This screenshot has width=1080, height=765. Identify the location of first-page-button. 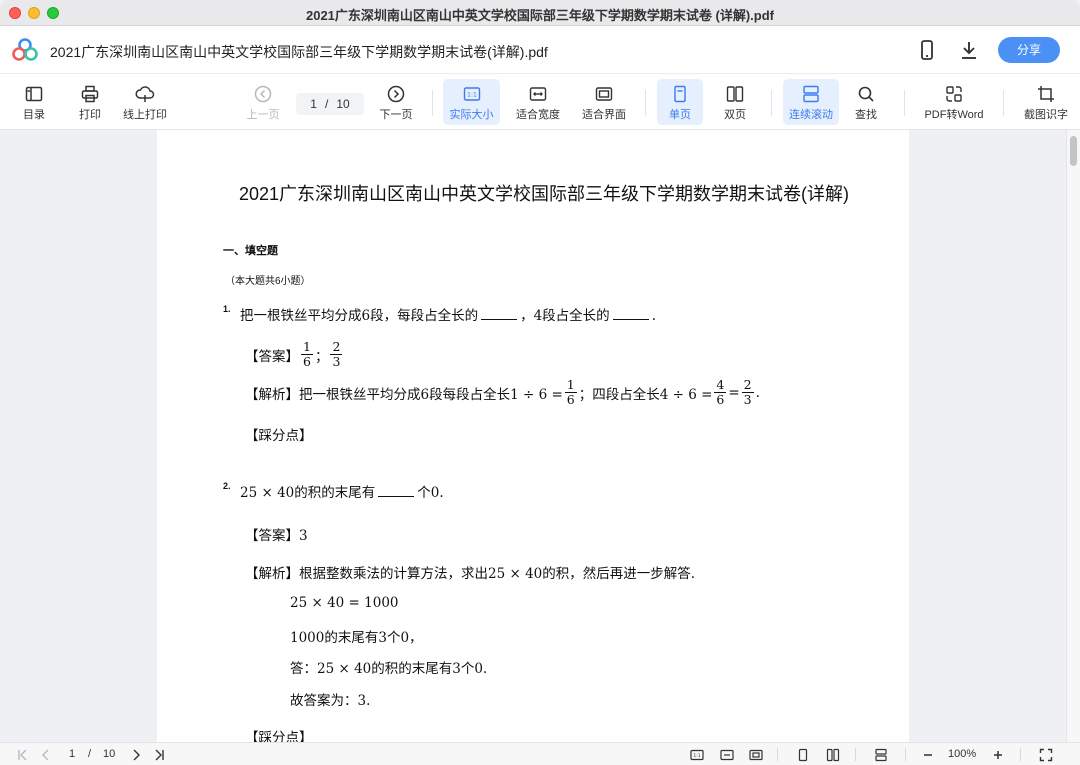
(23, 754).